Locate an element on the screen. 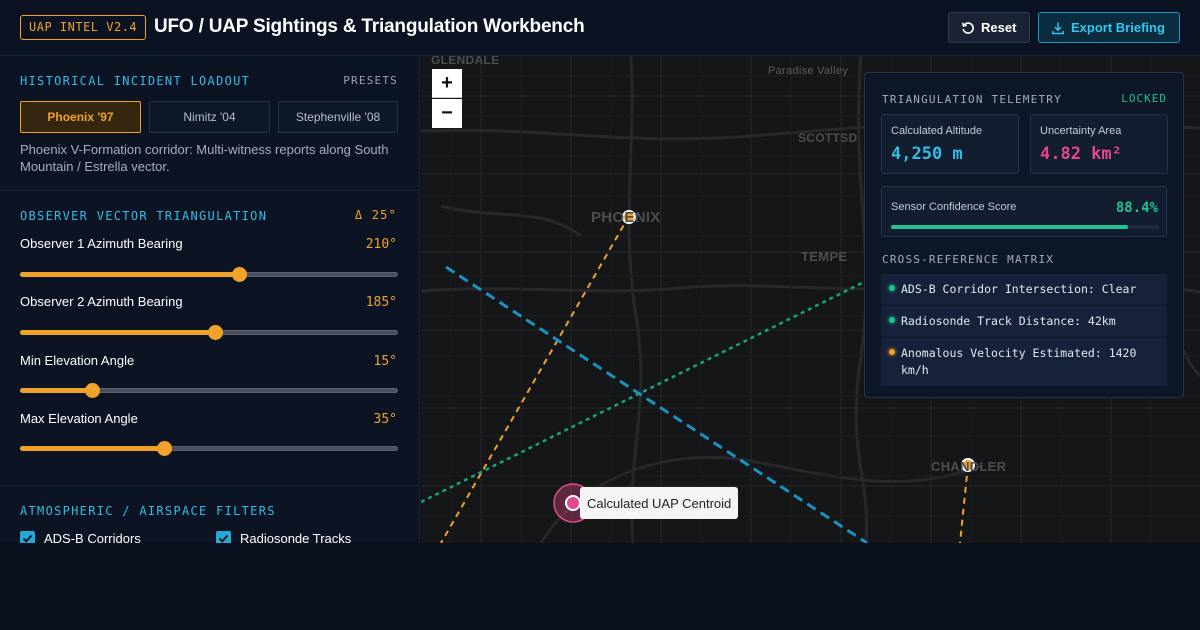 This screenshot has width=1200, height=630. reset-button: Reset is located at coordinates (989, 27).